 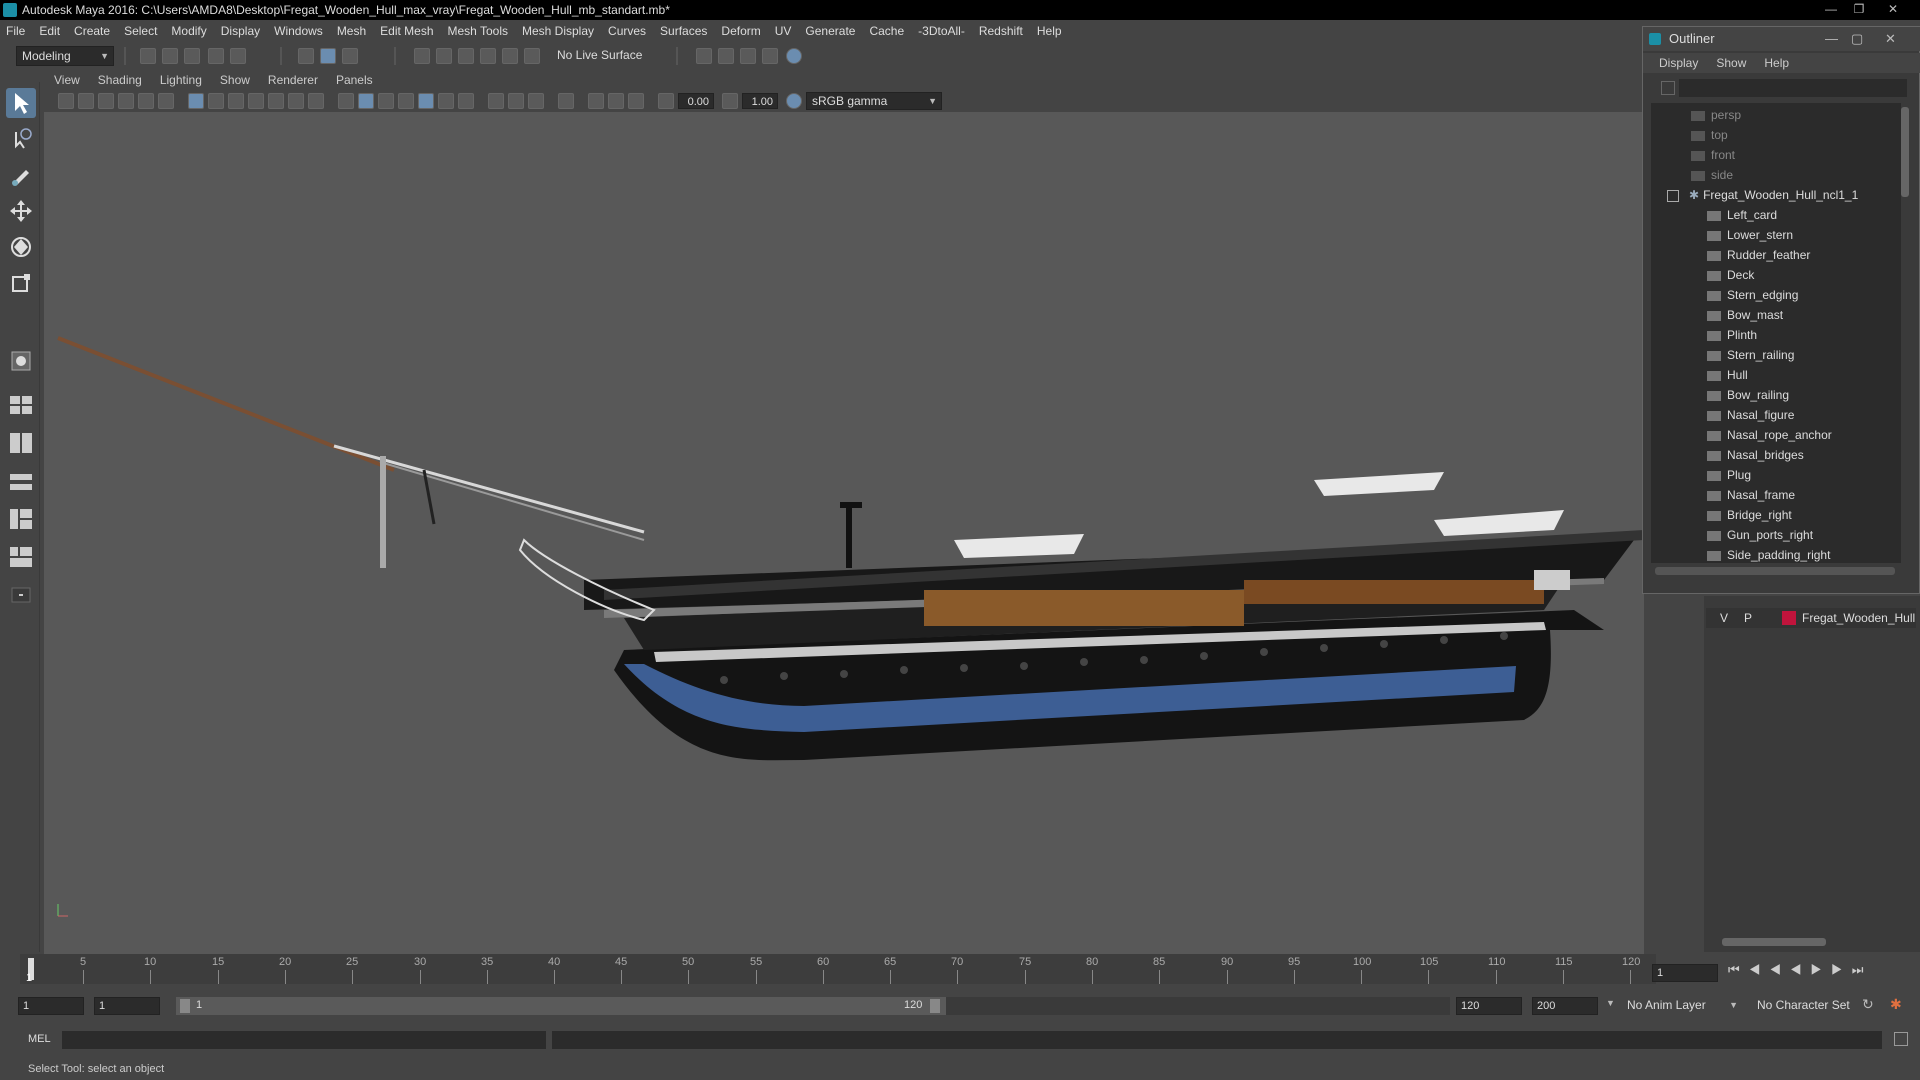 What do you see at coordinates (726, 56) in the screenshot?
I see `render-frame-icon` at bounding box center [726, 56].